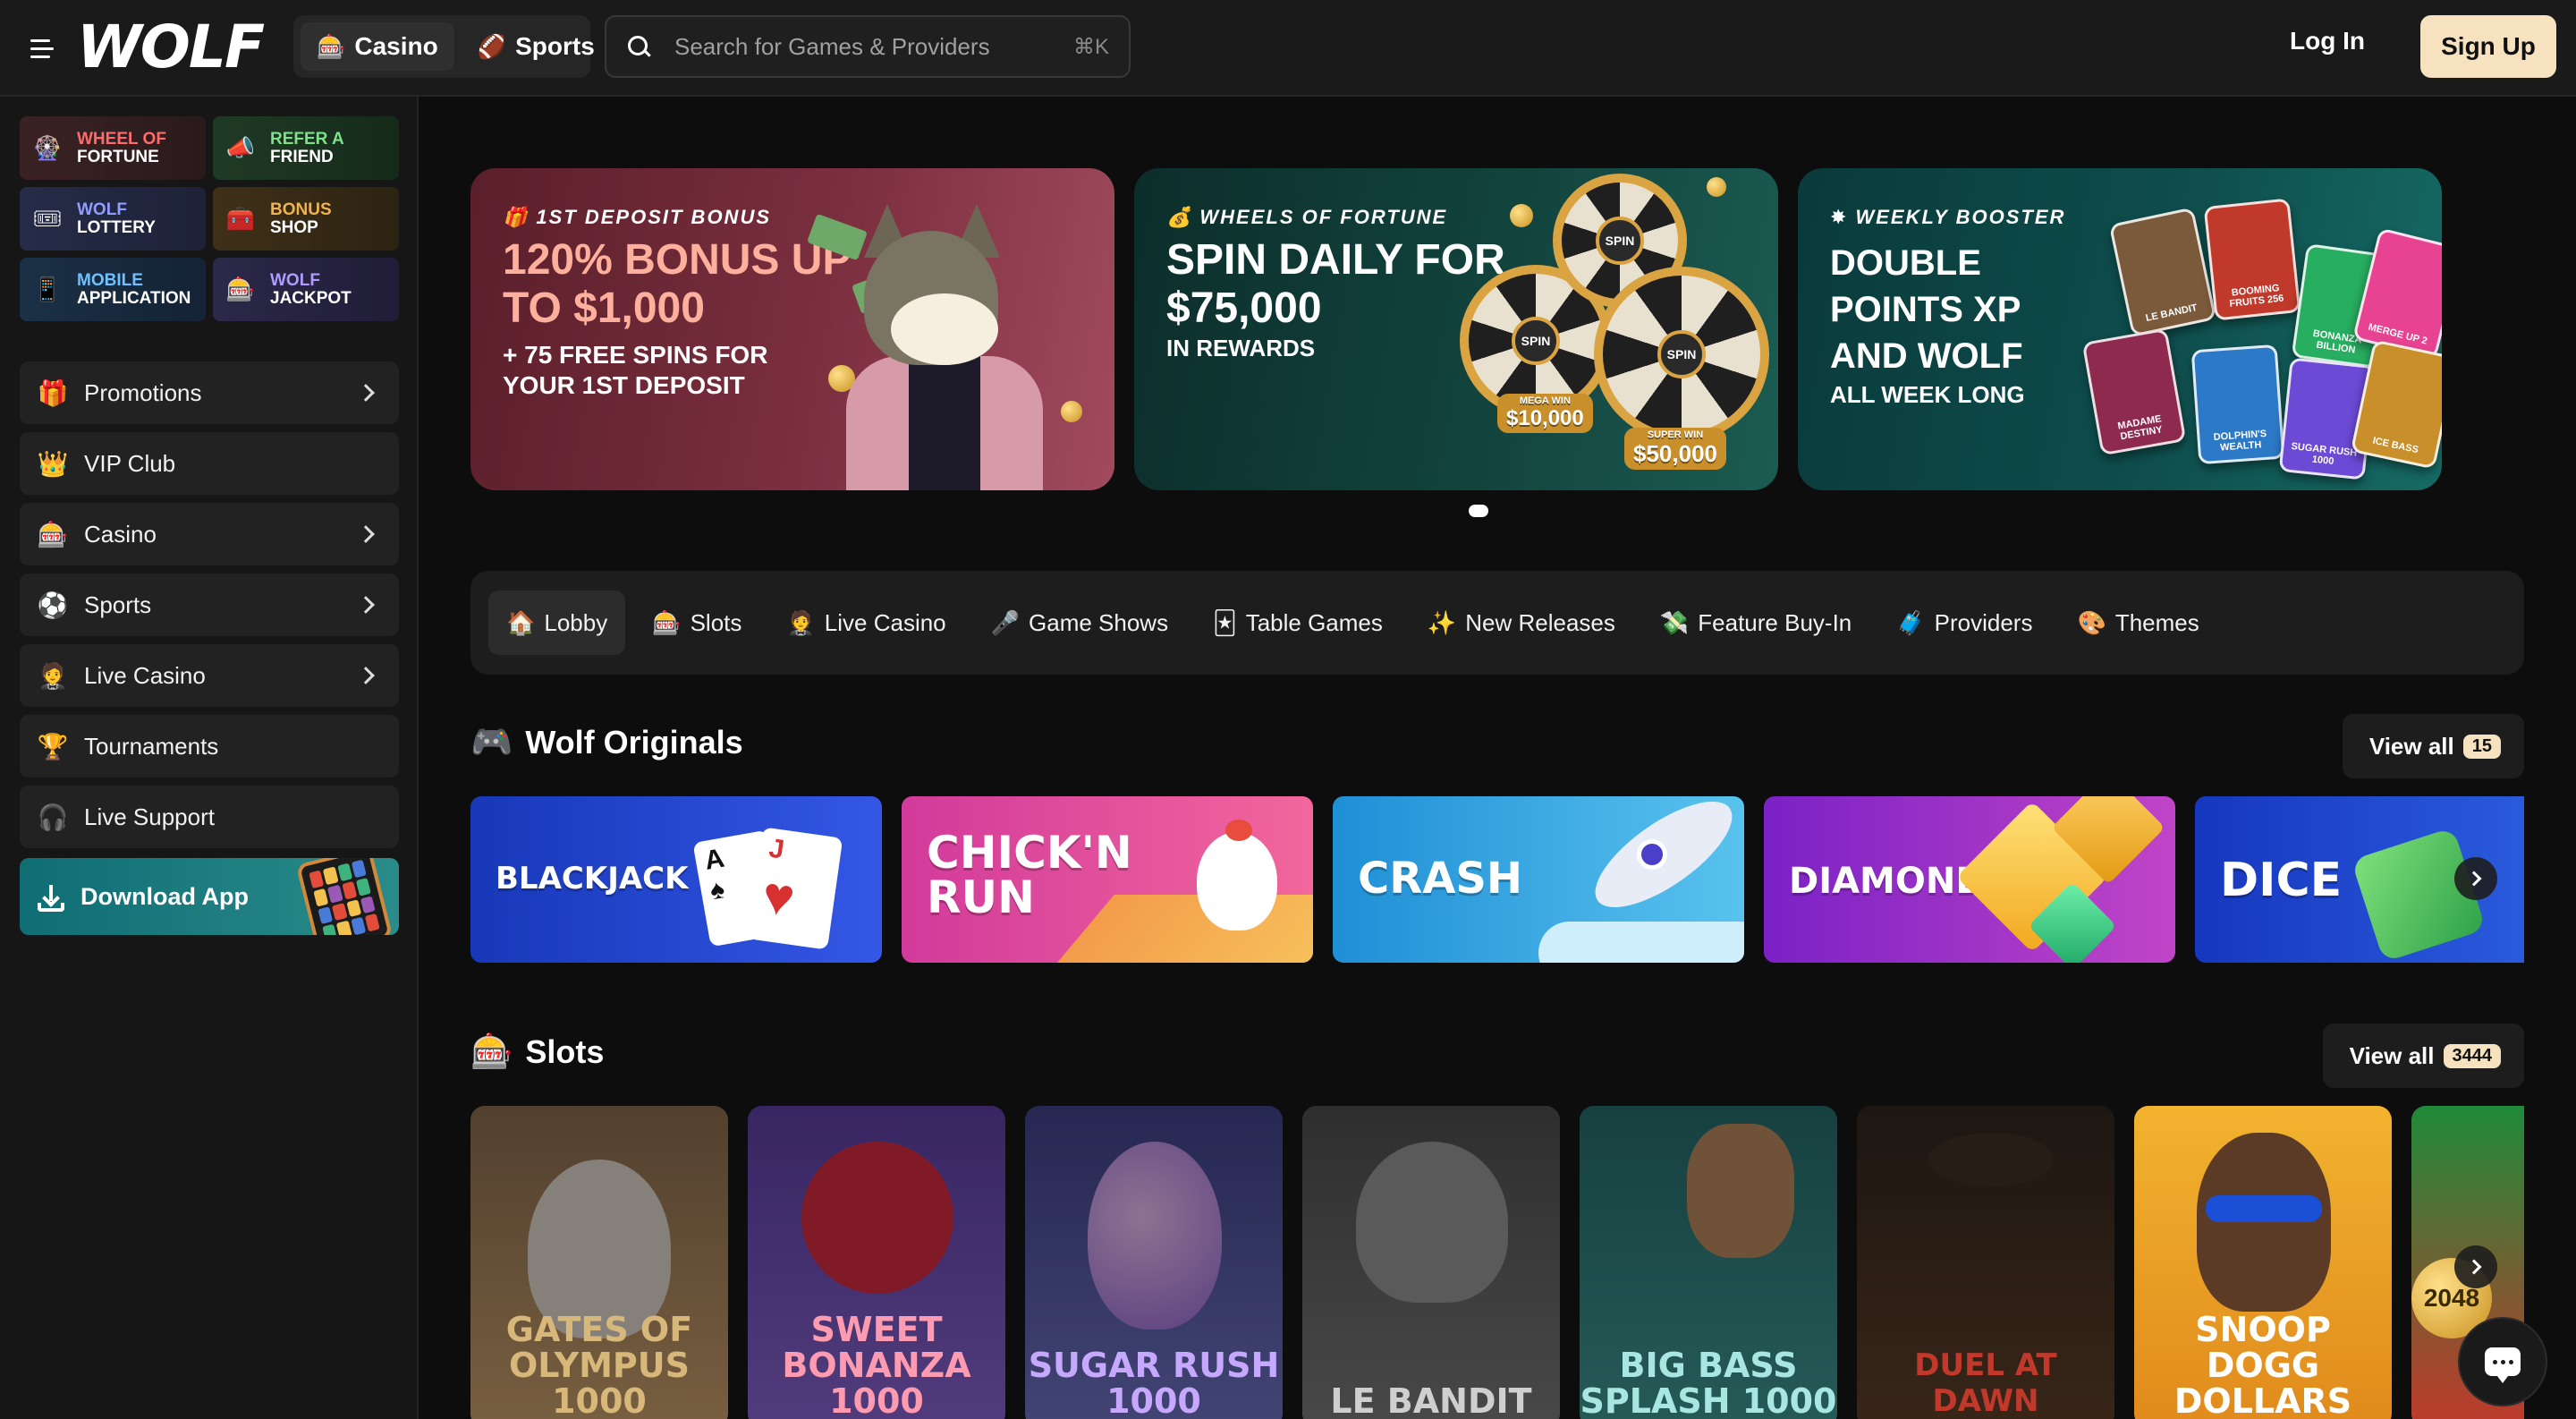  What do you see at coordinates (876, 1262) in the screenshot?
I see `game-tile-sweet-bonanza: SWEET BONANZA 1000` at bounding box center [876, 1262].